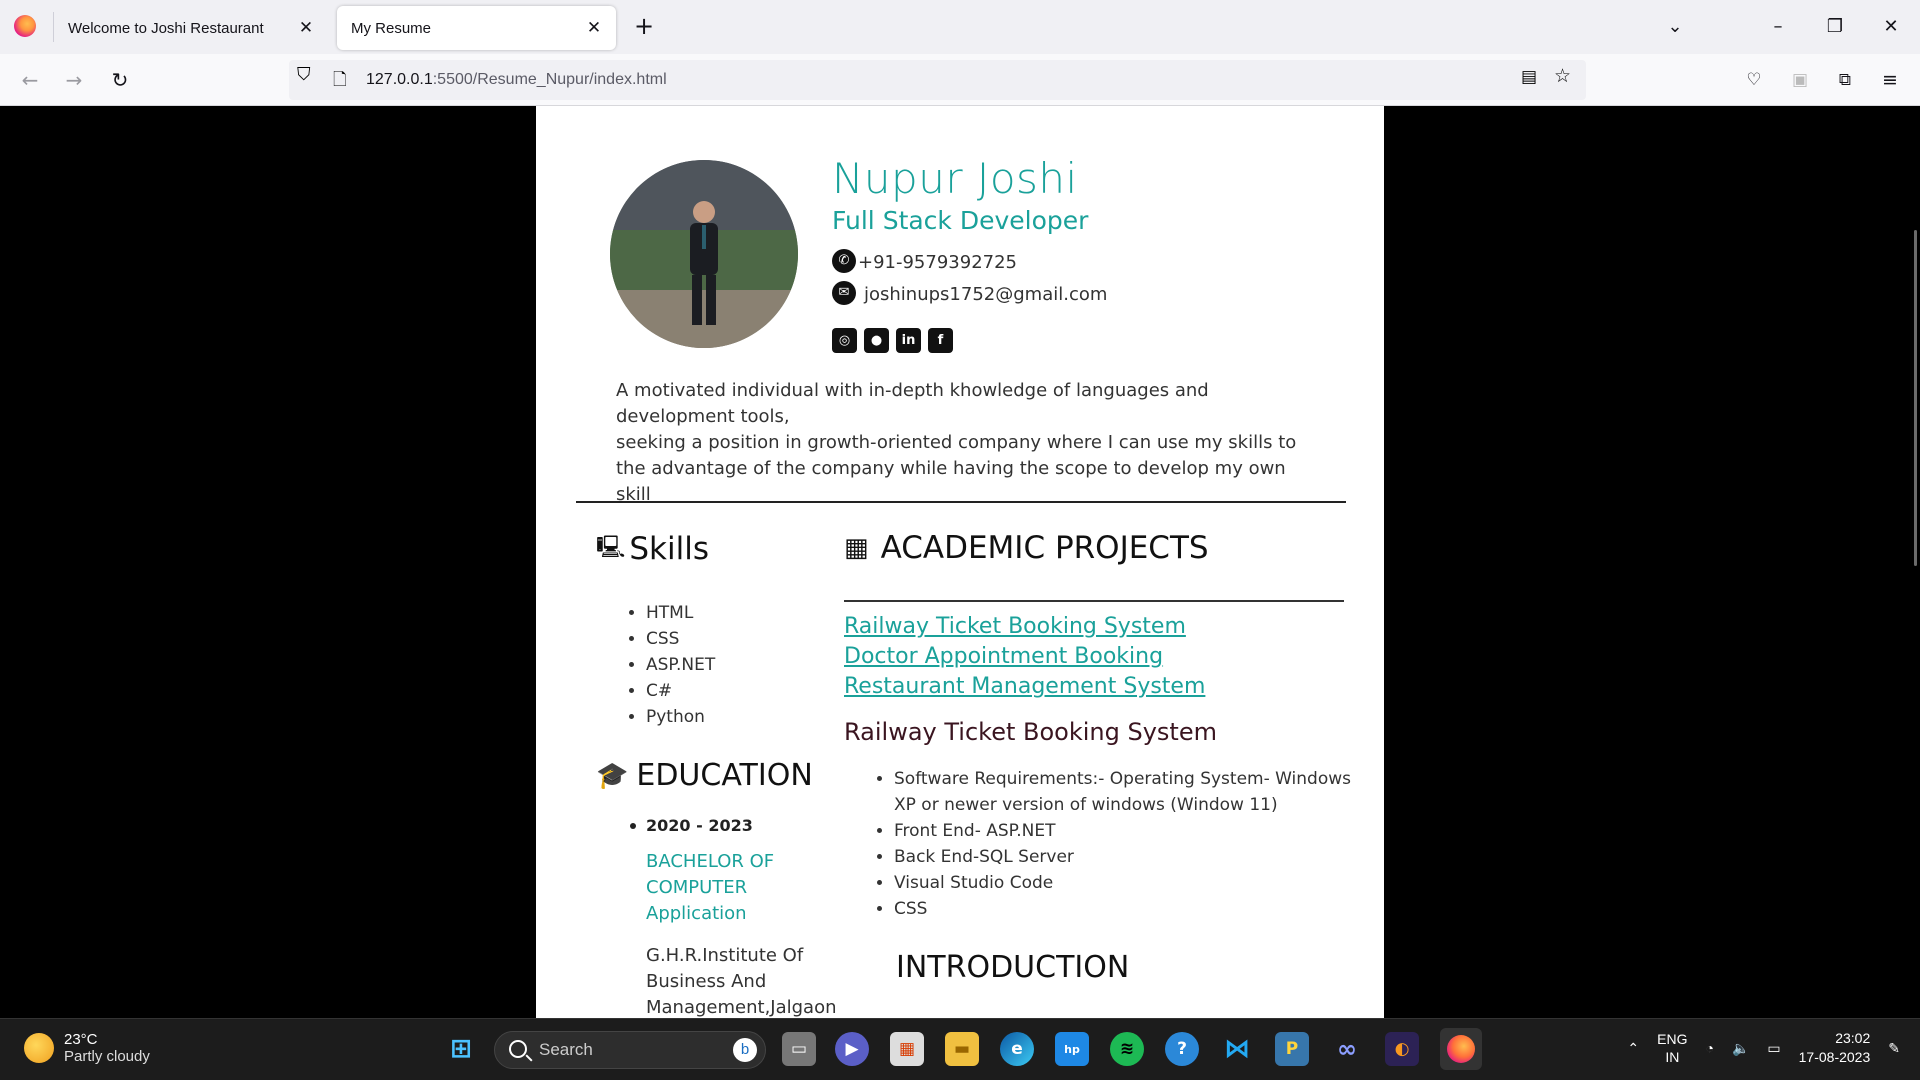 The height and width of the screenshot is (1080, 1920). What do you see at coordinates (120, 80) in the screenshot?
I see `reload-icon: ↻` at bounding box center [120, 80].